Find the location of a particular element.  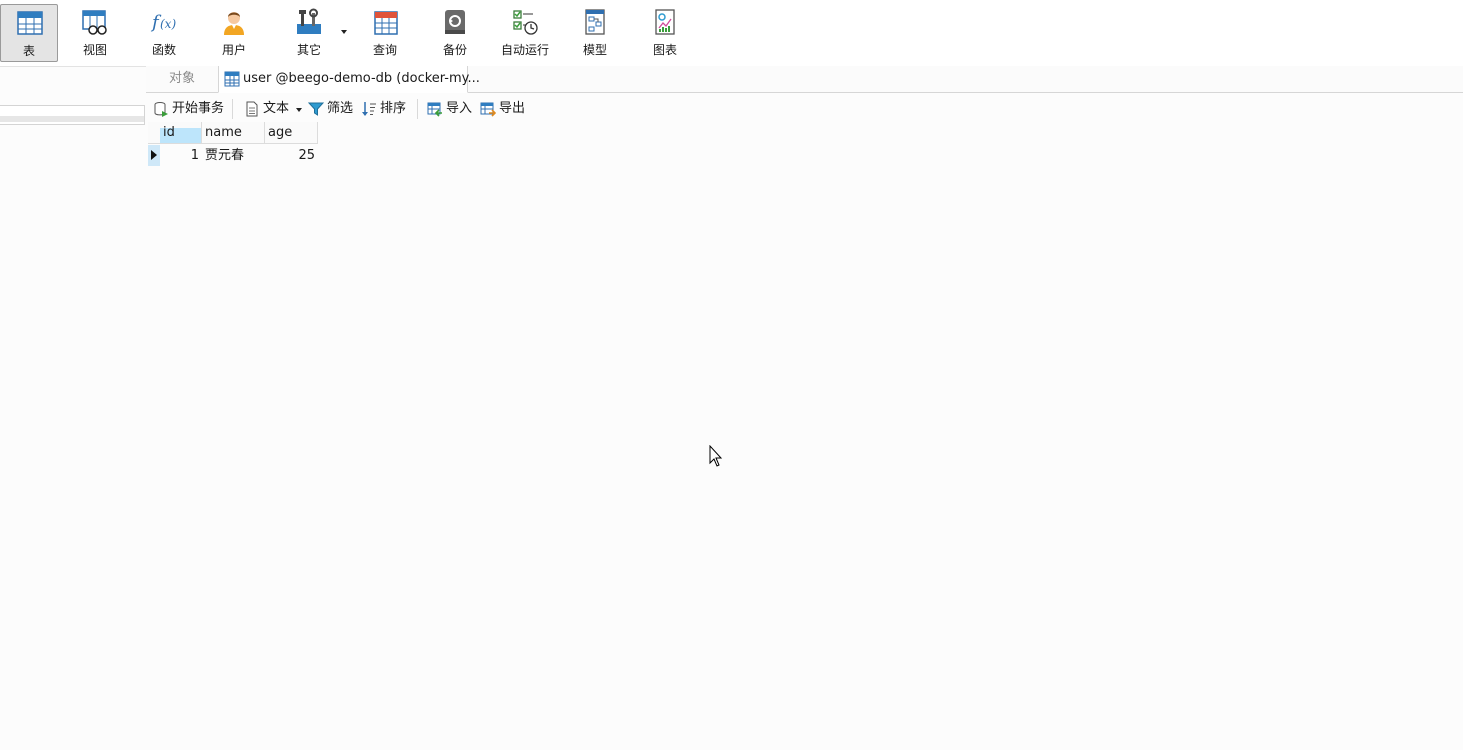

begin-transaction-label: 开始事务 is located at coordinates (198, 108).